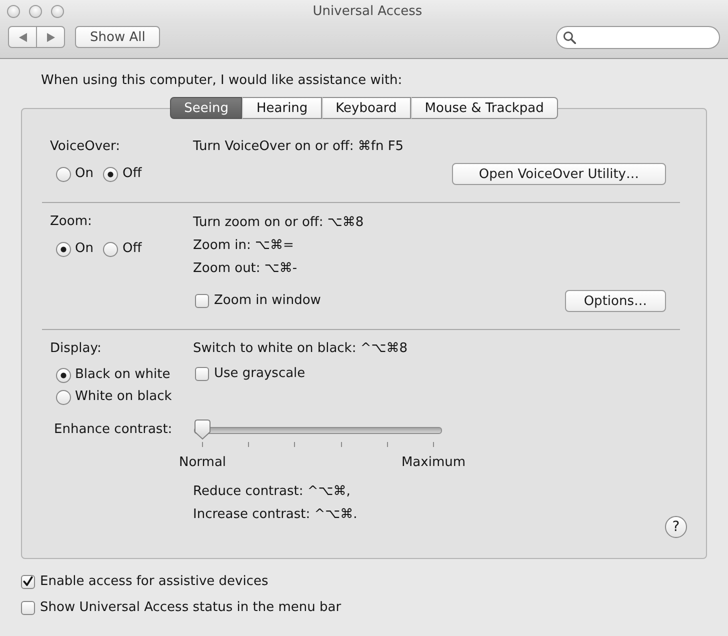  Describe the element at coordinates (117, 37) in the screenshot. I see `show-all-button: Show All` at that location.